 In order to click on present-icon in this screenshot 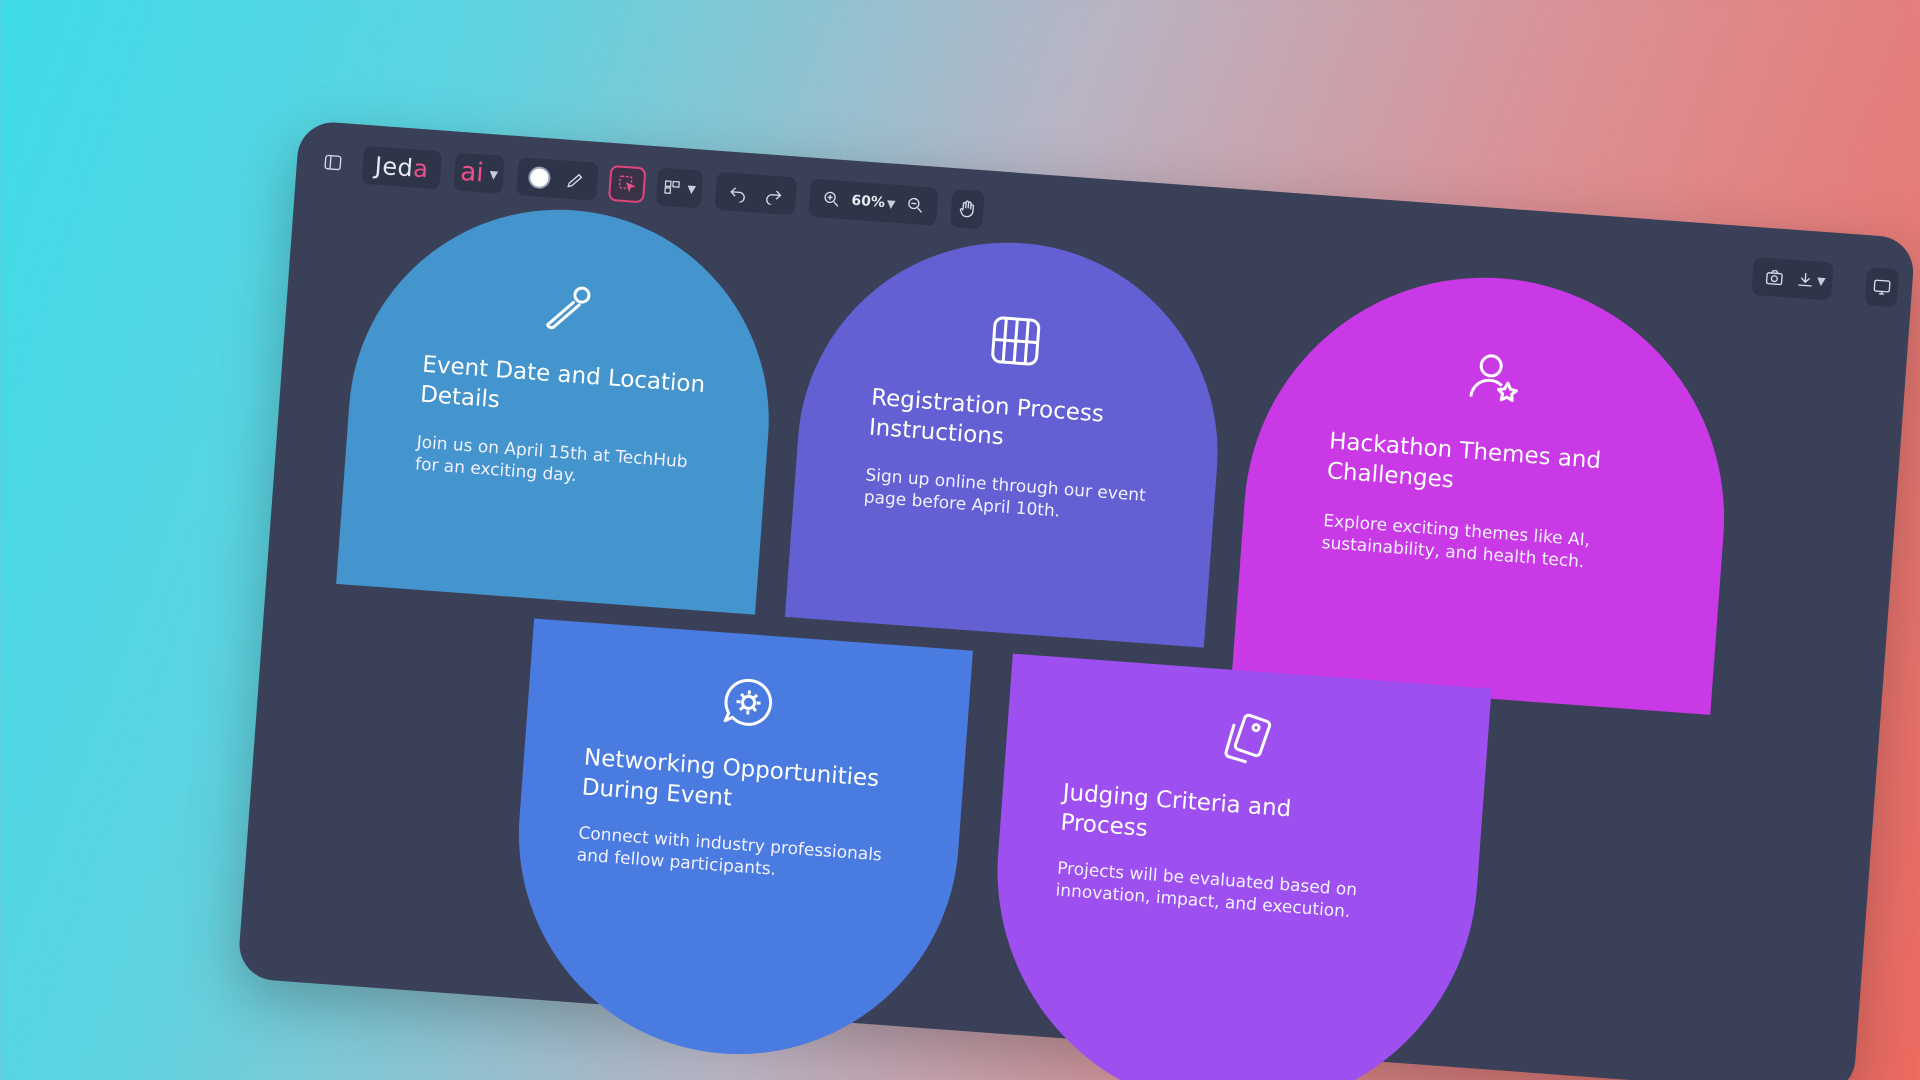, I will do `click(1882, 287)`.